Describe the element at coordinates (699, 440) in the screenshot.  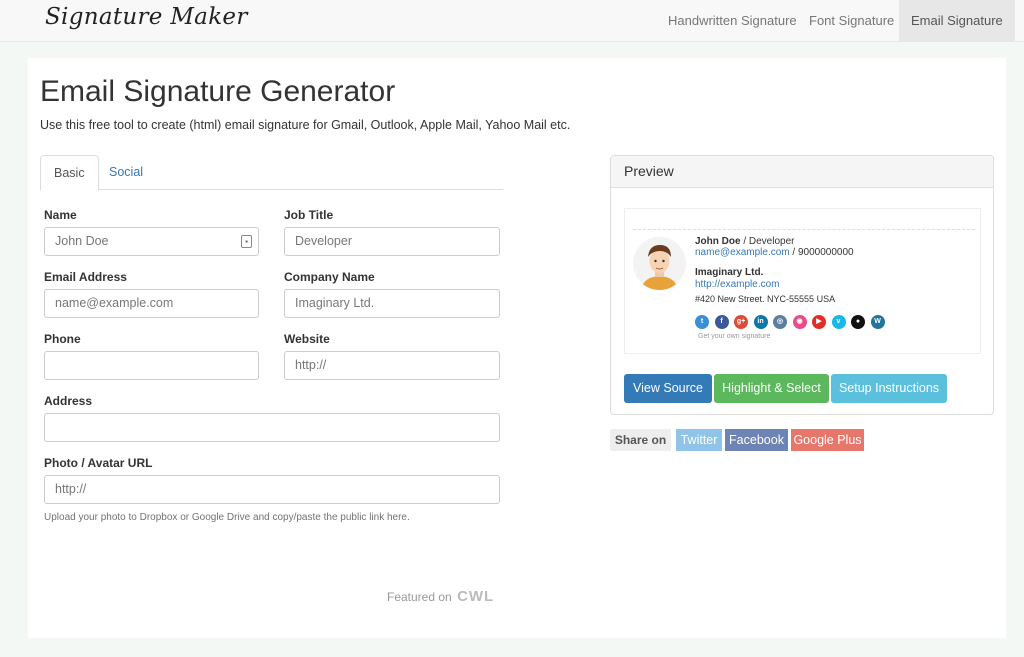
I see `share-twitter-button: Twitter` at that location.